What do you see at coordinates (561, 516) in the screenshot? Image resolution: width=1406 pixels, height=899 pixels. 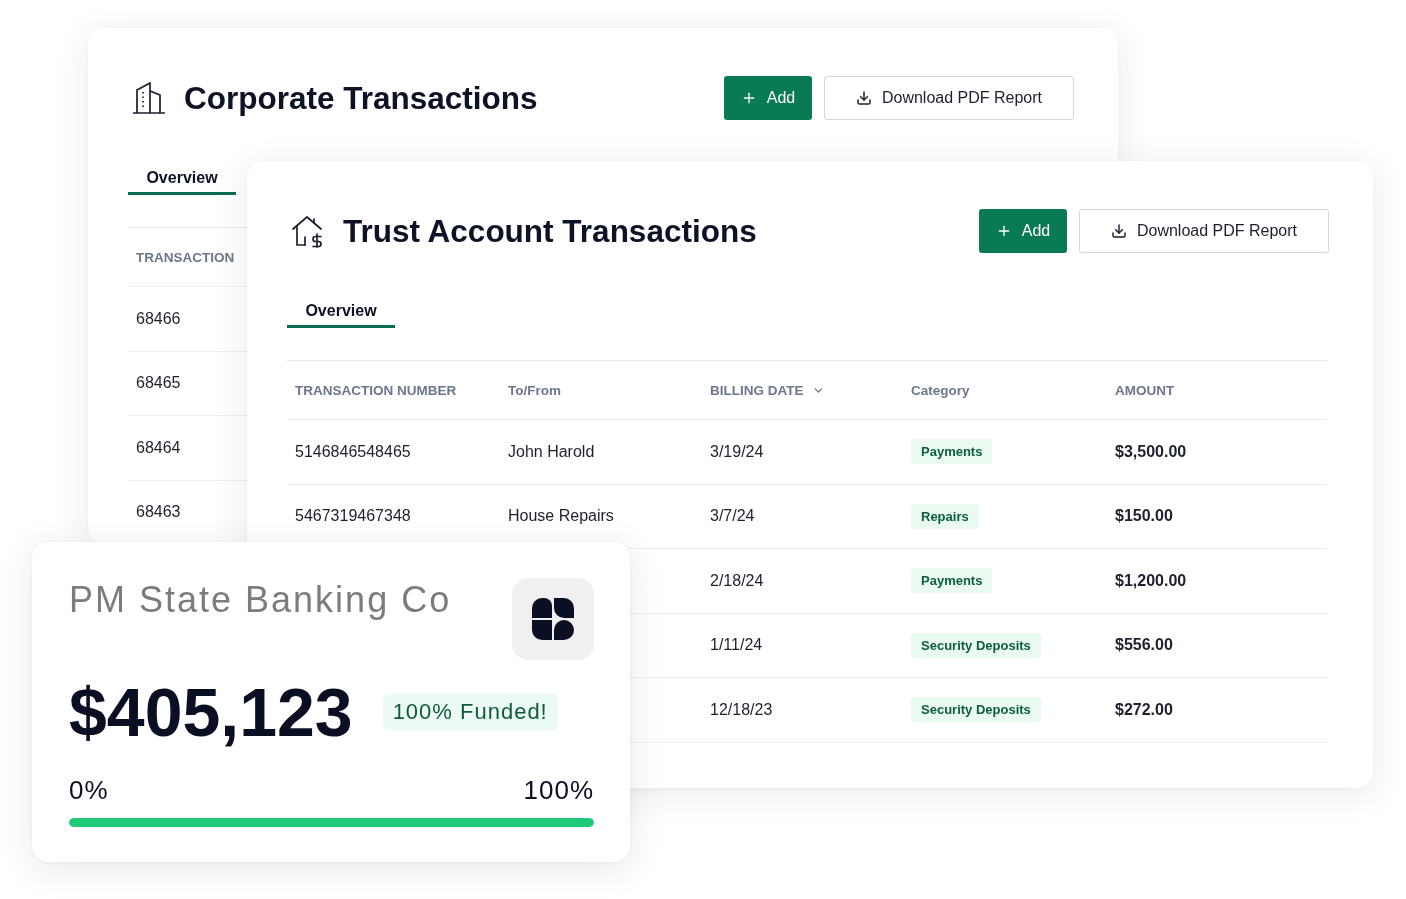 I see `table-cell: House Repairs` at bounding box center [561, 516].